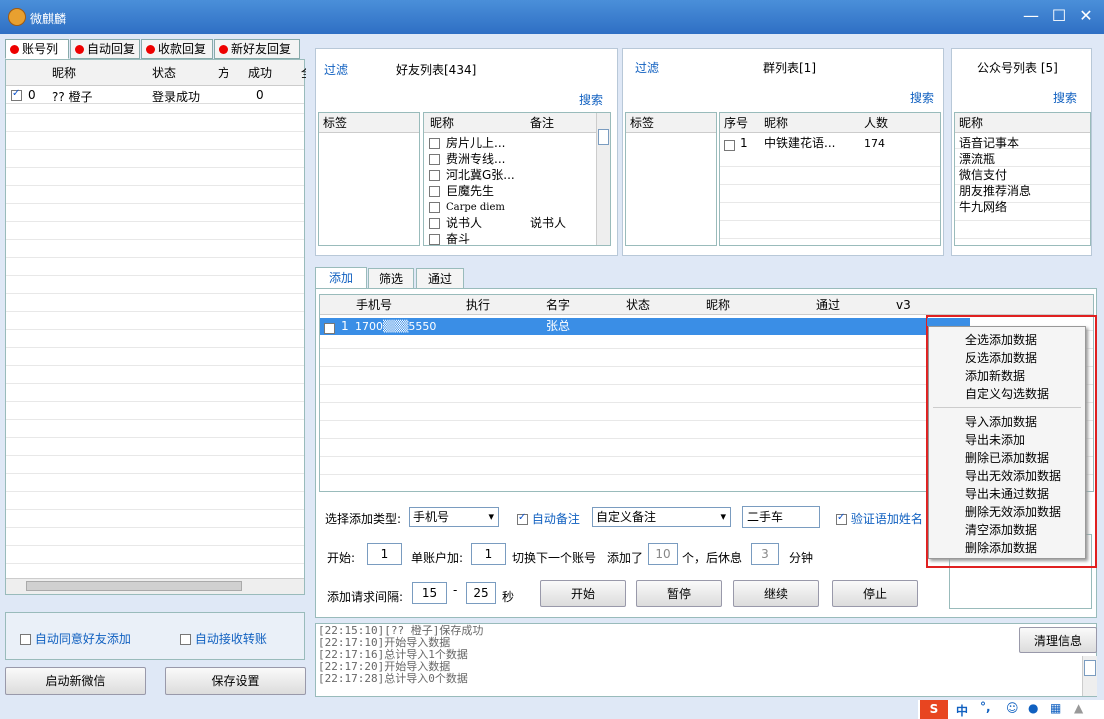  Describe the element at coordinates (1065, 97) in the screenshot. I see `official-search-link: 搜索` at that location.